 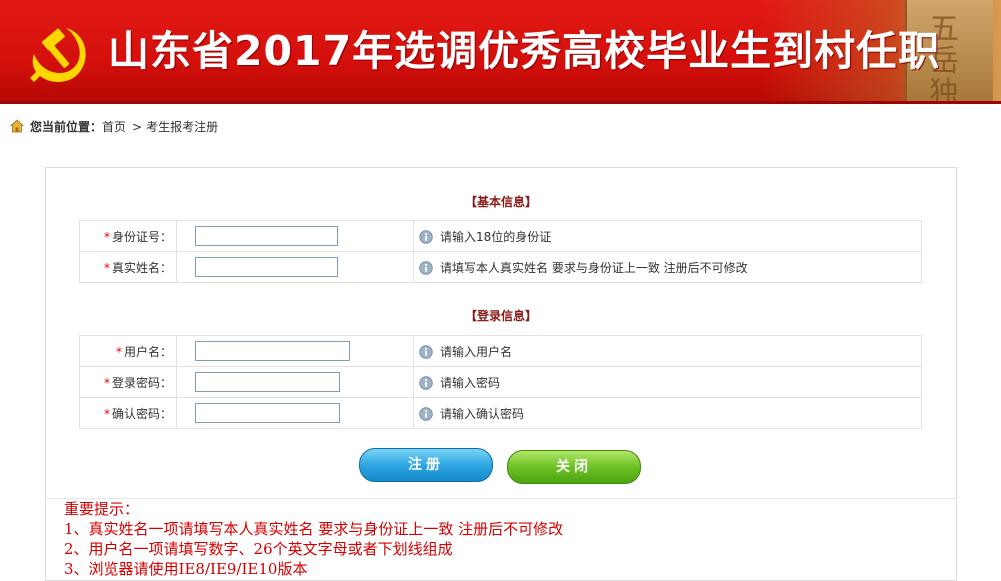 What do you see at coordinates (426, 465) in the screenshot?
I see `register-button: 注册` at bounding box center [426, 465].